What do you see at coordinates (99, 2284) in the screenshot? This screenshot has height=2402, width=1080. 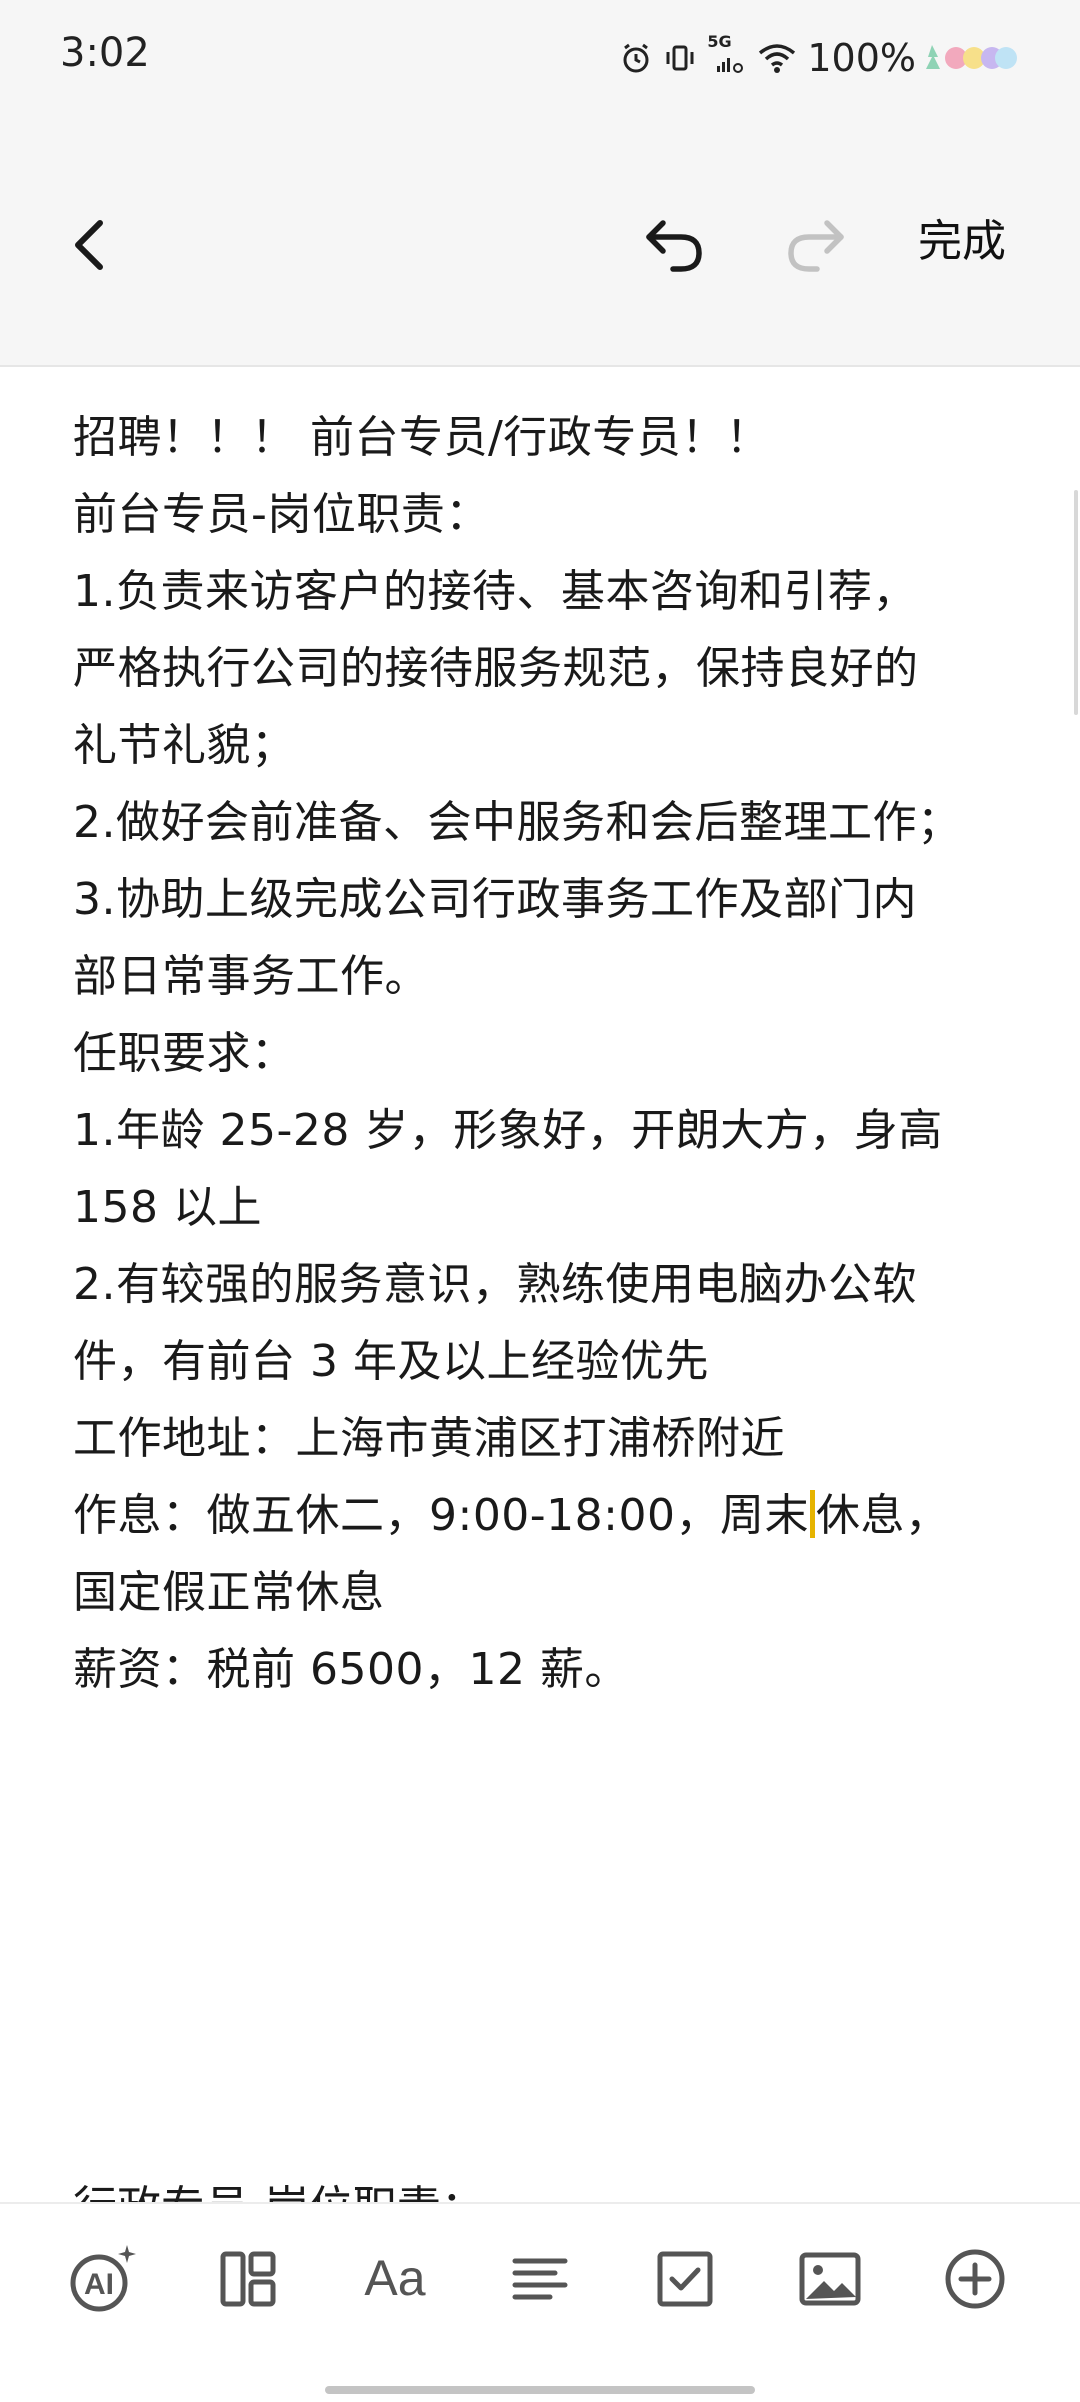 I see `svg-text: AI` at bounding box center [99, 2284].